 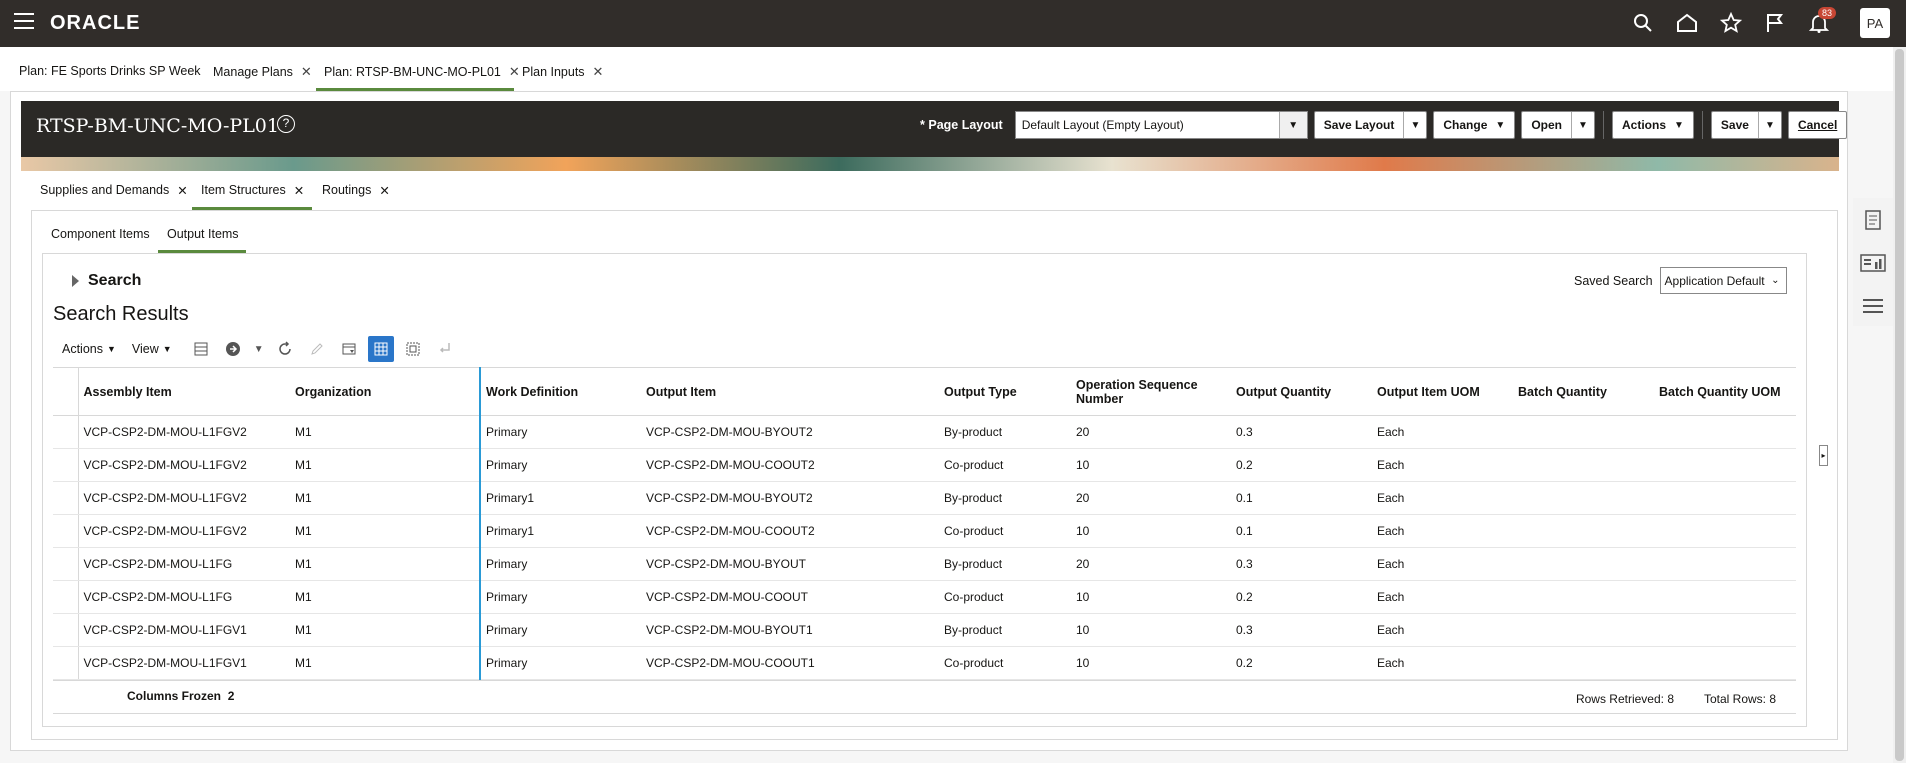 What do you see at coordinates (114, 190) in the screenshot?
I see `tab-supplies-and-demands: Supplies and Demands ✕` at bounding box center [114, 190].